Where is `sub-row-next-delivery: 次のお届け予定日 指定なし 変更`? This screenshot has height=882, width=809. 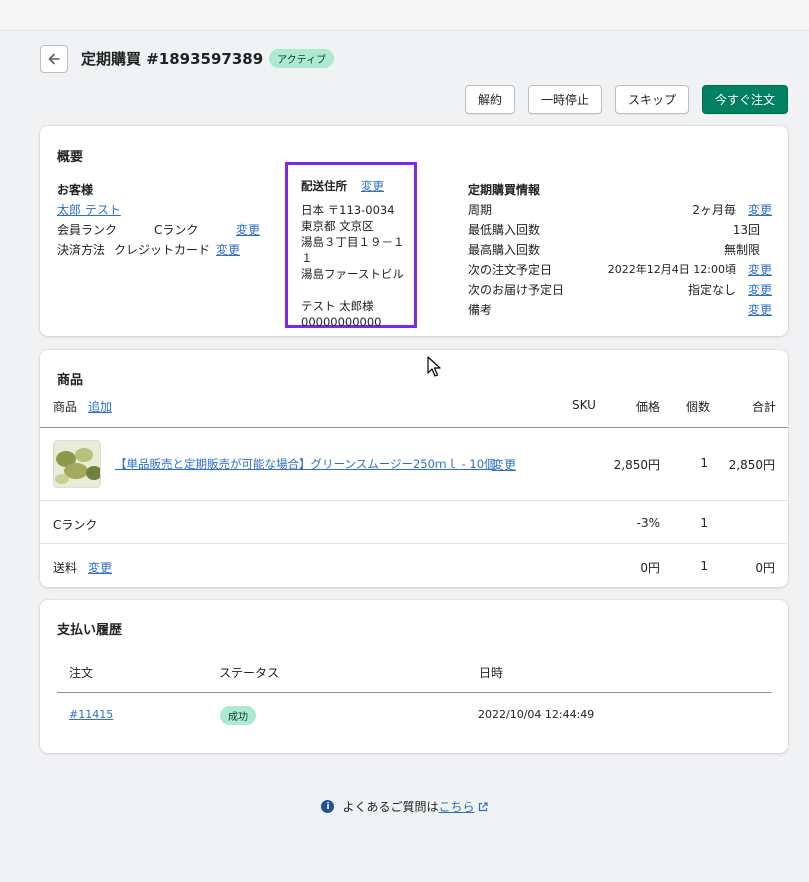 sub-row-next-delivery: 次のお届け予定日 指定なし 変更 is located at coordinates (620, 289).